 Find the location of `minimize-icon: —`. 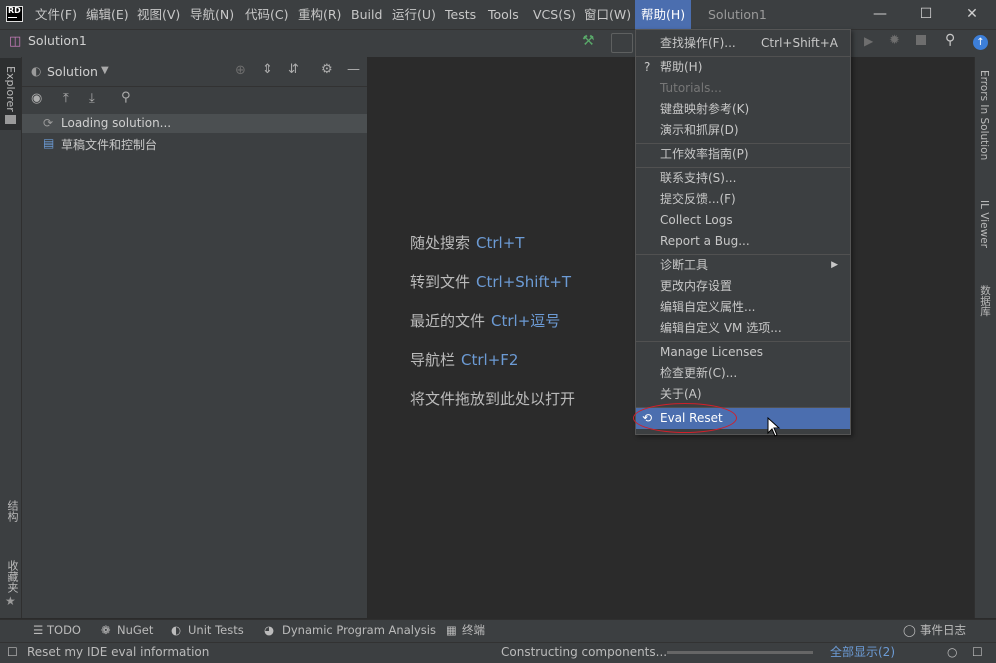

minimize-icon: — is located at coordinates (880, 14).